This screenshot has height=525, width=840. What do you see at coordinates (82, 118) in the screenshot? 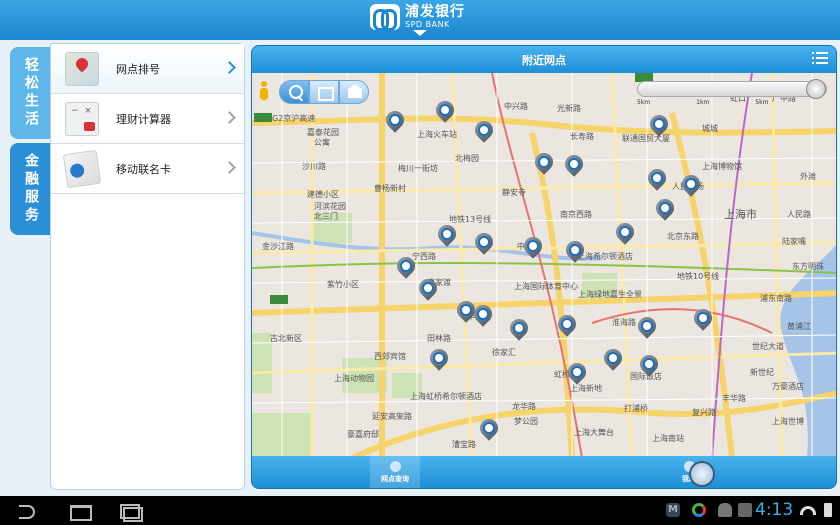
I see `calculator-icon` at bounding box center [82, 118].